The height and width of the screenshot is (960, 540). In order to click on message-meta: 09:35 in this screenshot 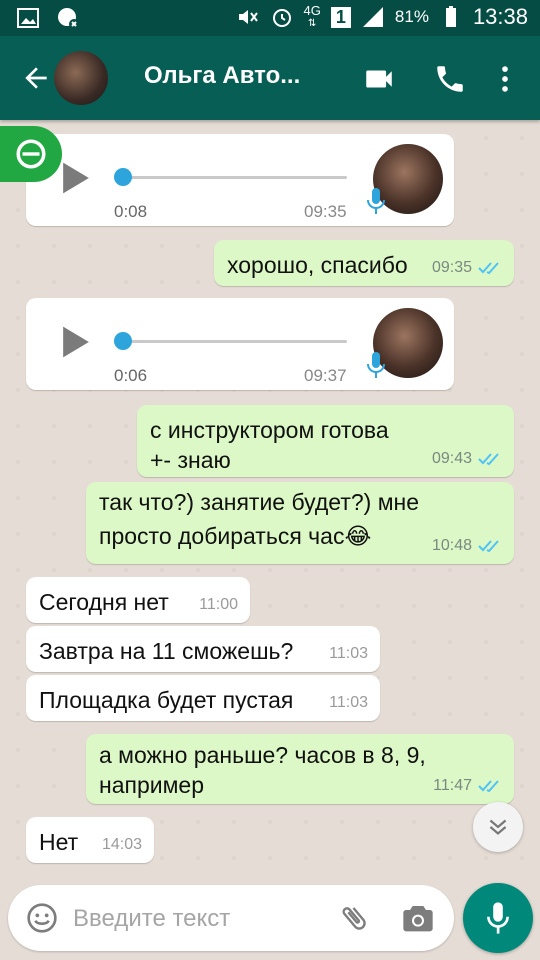, I will do `click(467, 268)`.